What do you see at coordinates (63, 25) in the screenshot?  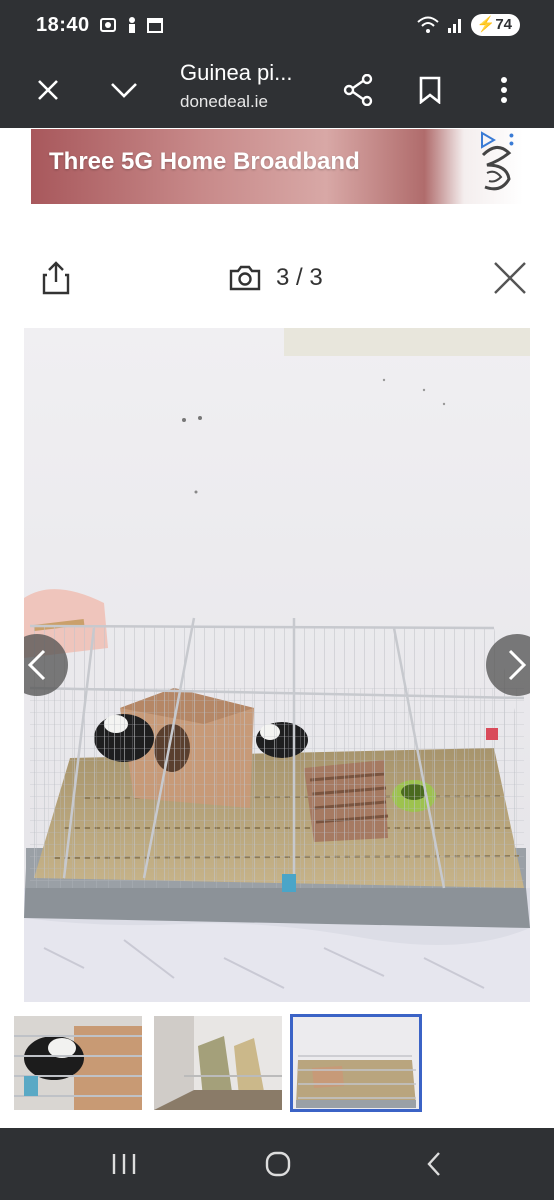 I see `clock: 18:40` at bounding box center [63, 25].